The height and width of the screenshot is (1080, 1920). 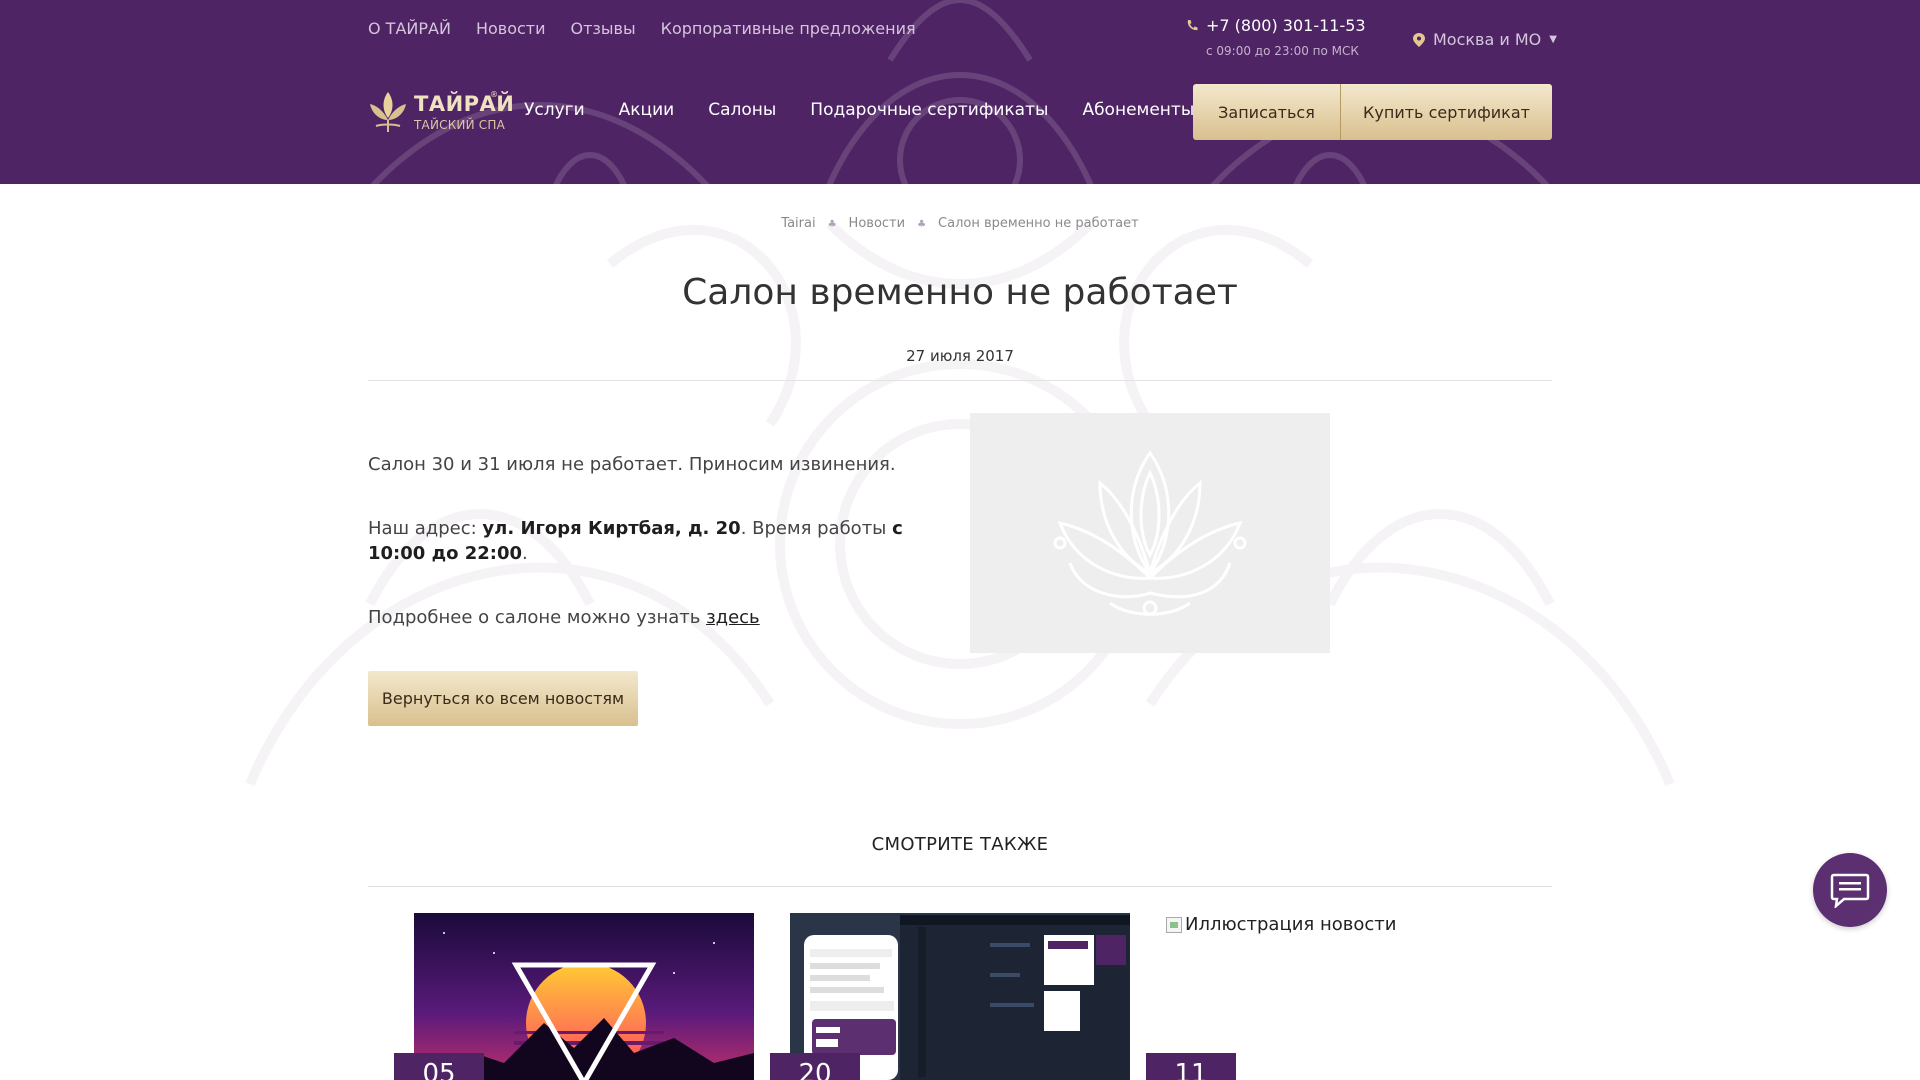 I want to click on main-nav-subscriptions: Абонементы, so click(x=1138, y=110).